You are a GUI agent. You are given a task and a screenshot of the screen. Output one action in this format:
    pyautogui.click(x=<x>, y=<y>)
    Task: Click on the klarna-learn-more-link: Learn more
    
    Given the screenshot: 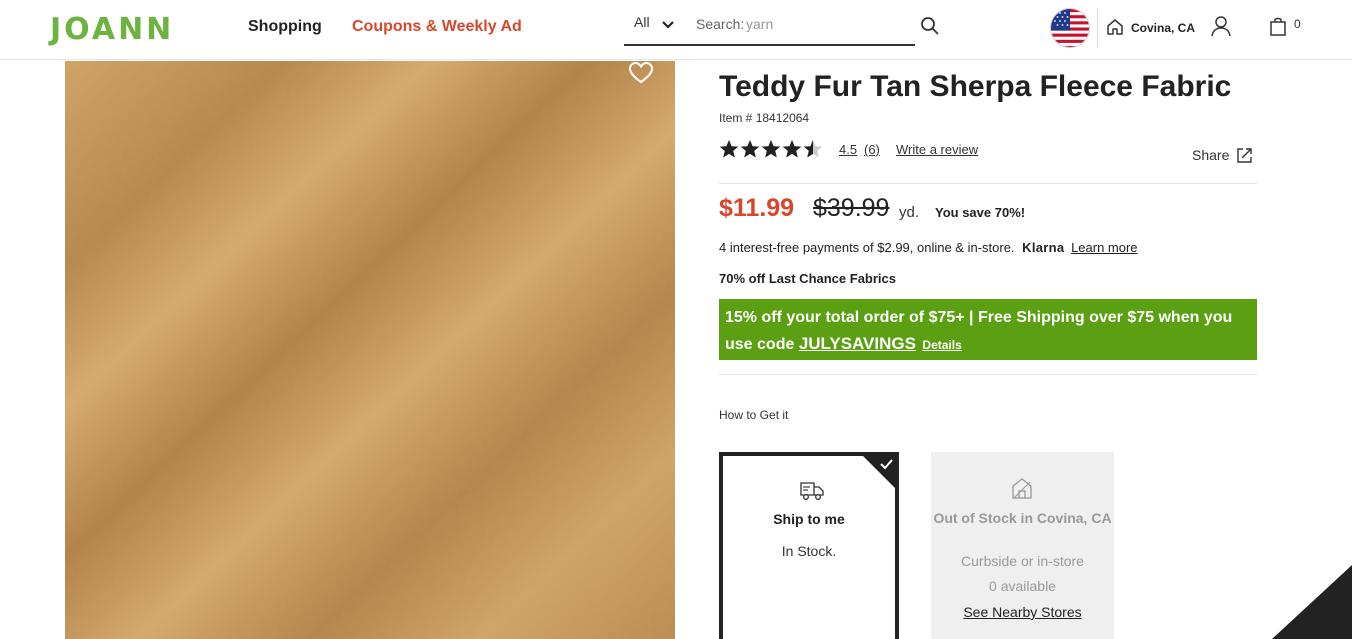 What is the action you would take?
    pyautogui.click(x=1104, y=247)
    